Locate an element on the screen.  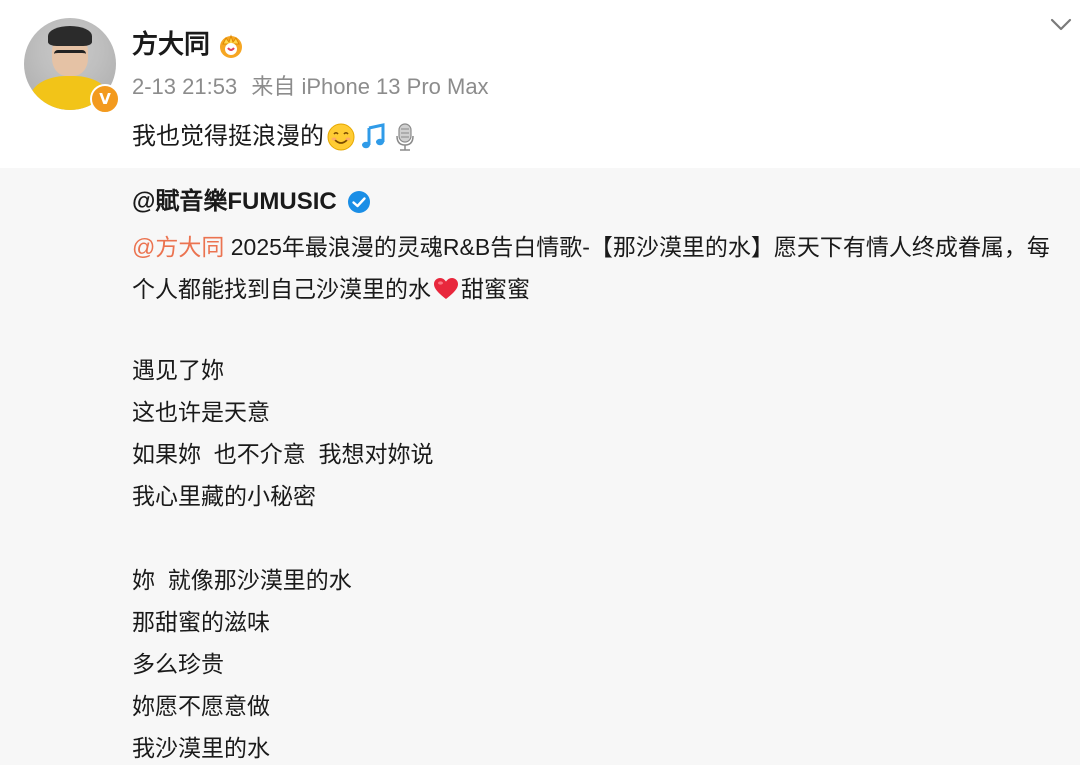
repost-author: @賦音樂FUMUSIC is located at coordinates (251, 202).